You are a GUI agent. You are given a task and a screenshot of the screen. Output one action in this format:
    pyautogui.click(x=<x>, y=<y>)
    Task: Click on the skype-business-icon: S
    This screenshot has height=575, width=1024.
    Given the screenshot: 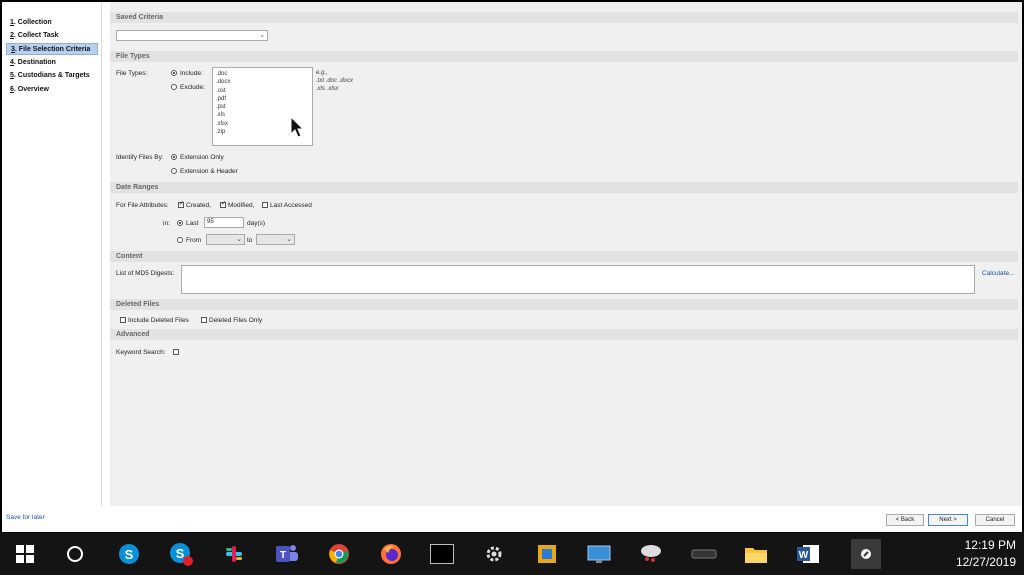 What is the action you would take?
    pyautogui.click(x=181, y=554)
    